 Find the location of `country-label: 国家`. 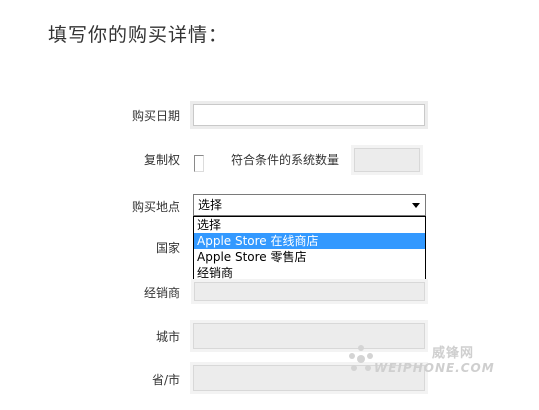

country-label: 国家 is located at coordinates (167, 248).